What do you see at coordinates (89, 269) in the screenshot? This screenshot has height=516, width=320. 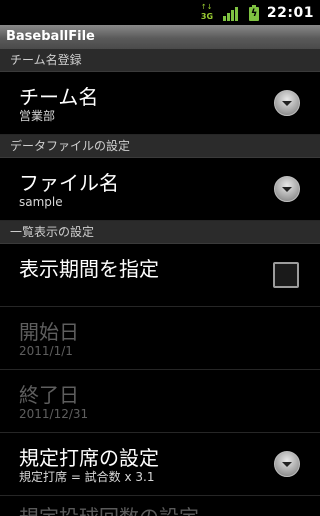 I see `pref-display-period-title: 表示期間を指定` at bounding box center [89, 269].